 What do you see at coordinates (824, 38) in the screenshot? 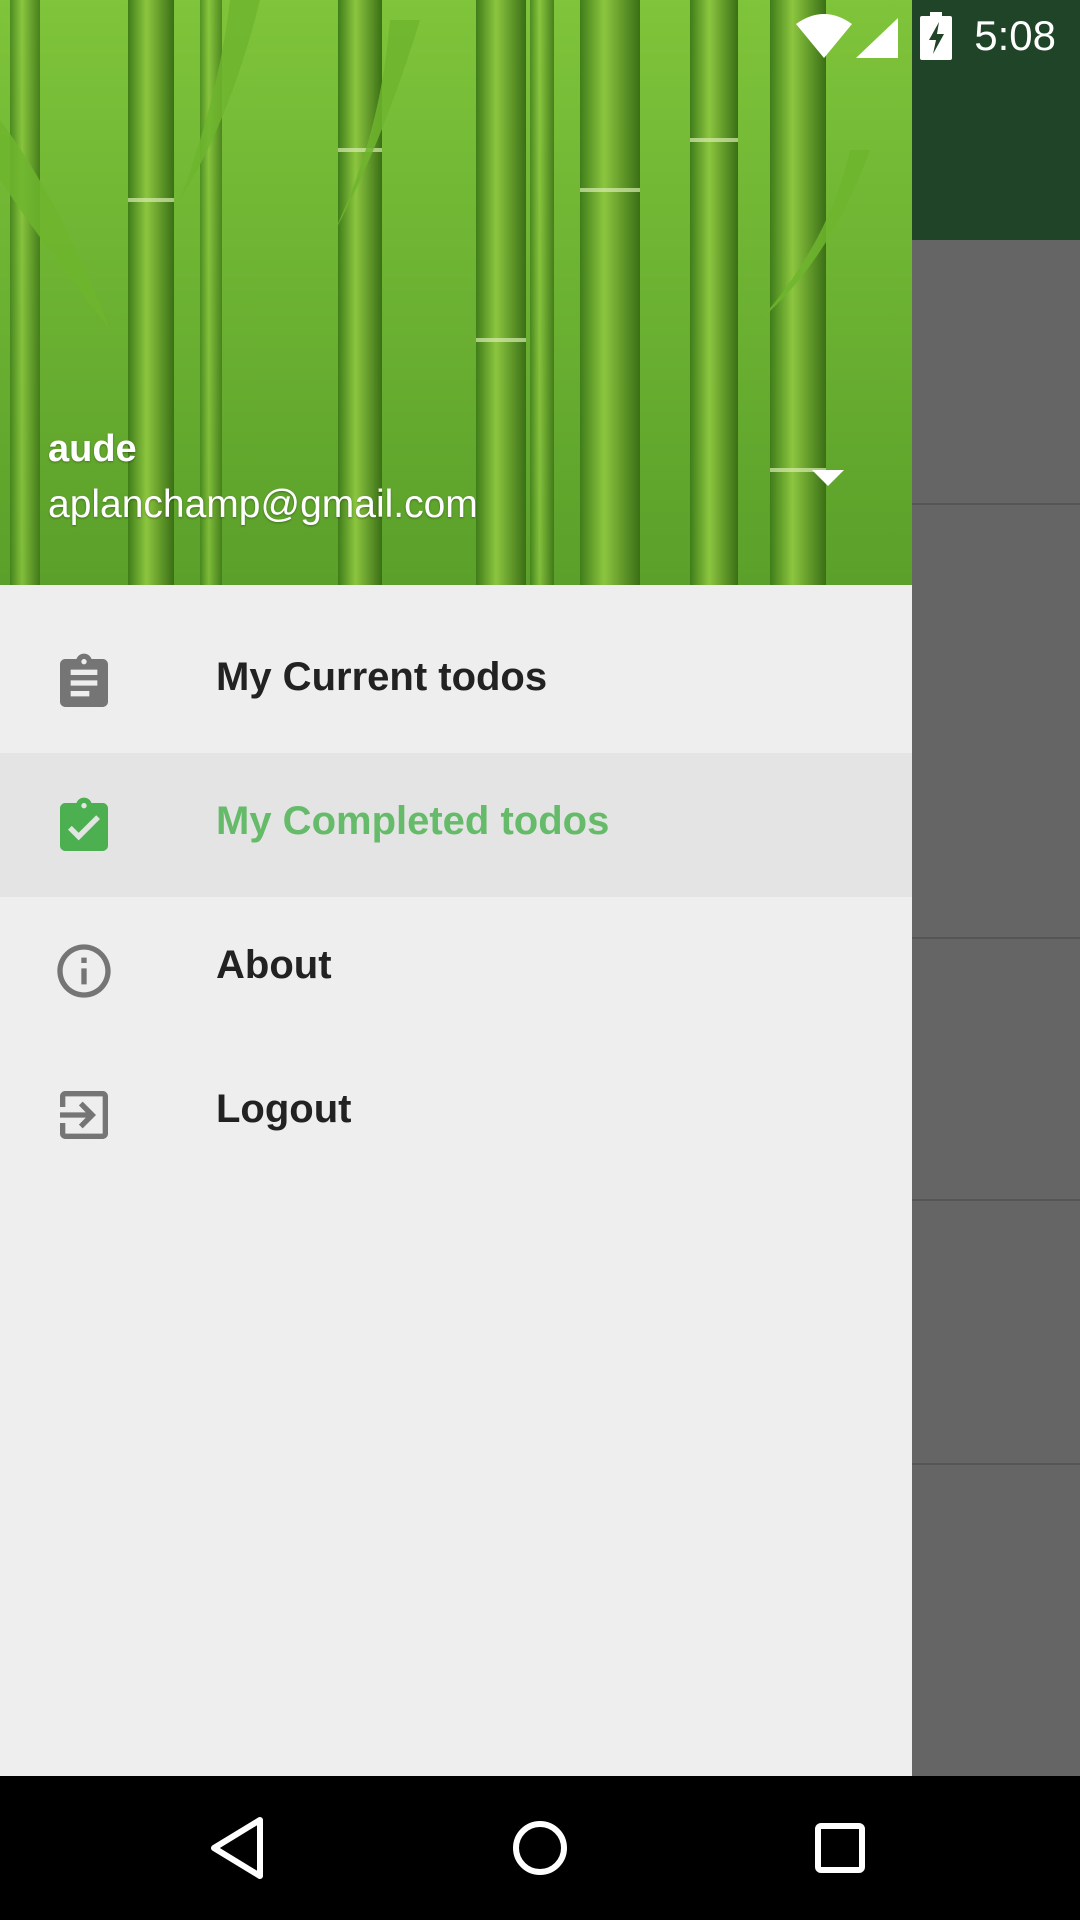
I see `wifi-icon` at bounding box center [824, 38].